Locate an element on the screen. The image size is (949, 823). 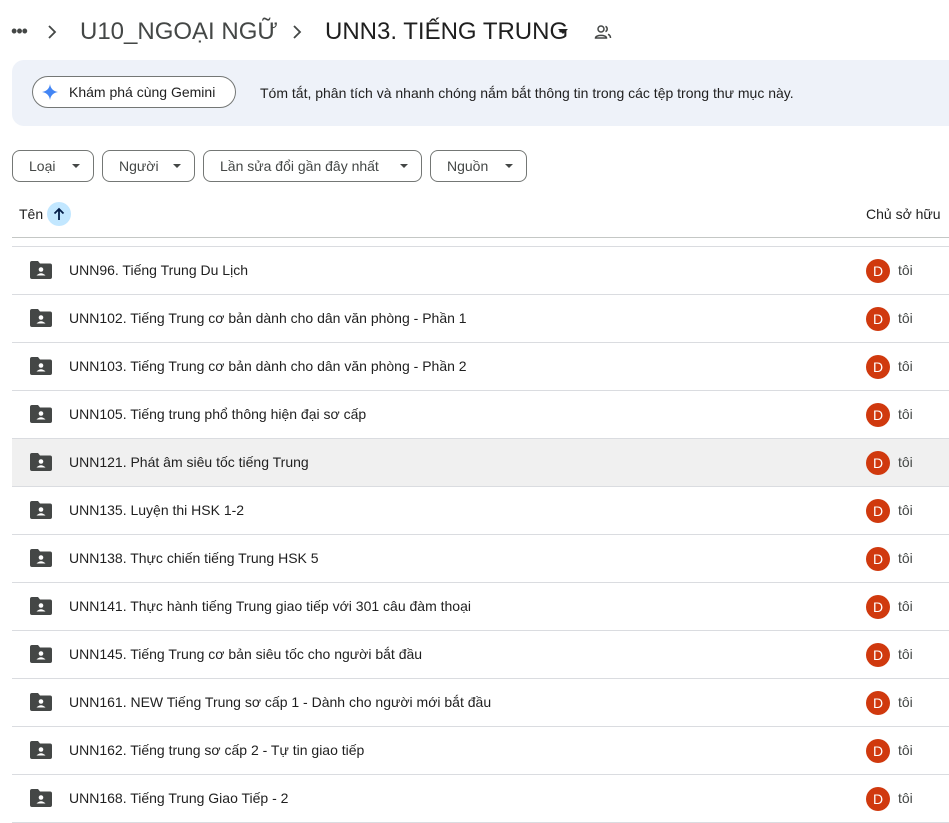
column-header: Tên Chủ sở hữu is located at coordinates (480, 216).